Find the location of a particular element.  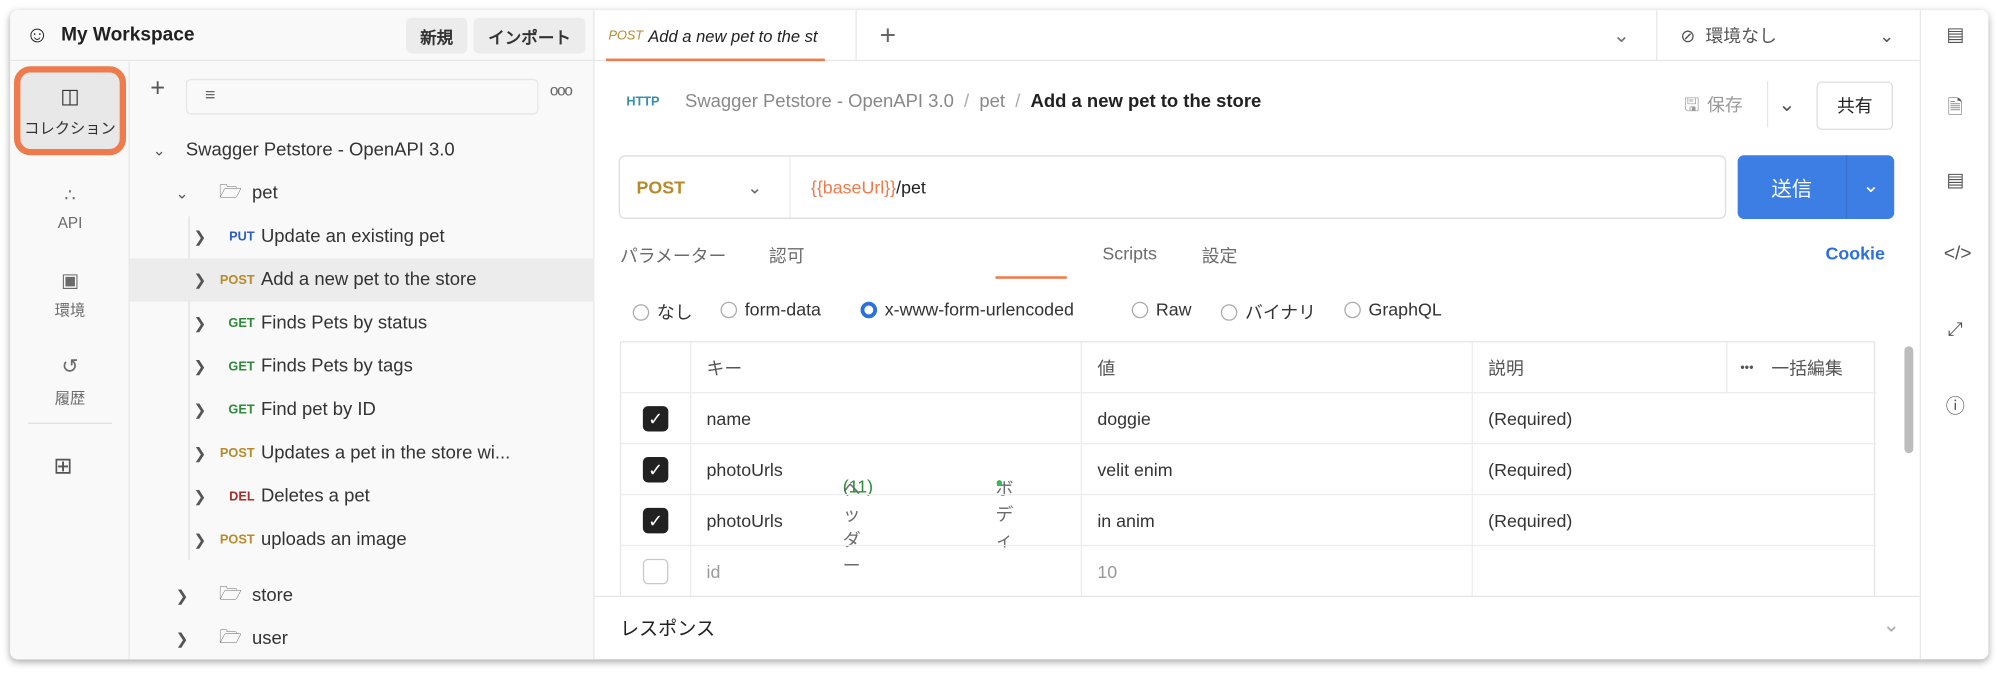

request-row: ❯ POST uploads an image is located at coordinates (362, 539).